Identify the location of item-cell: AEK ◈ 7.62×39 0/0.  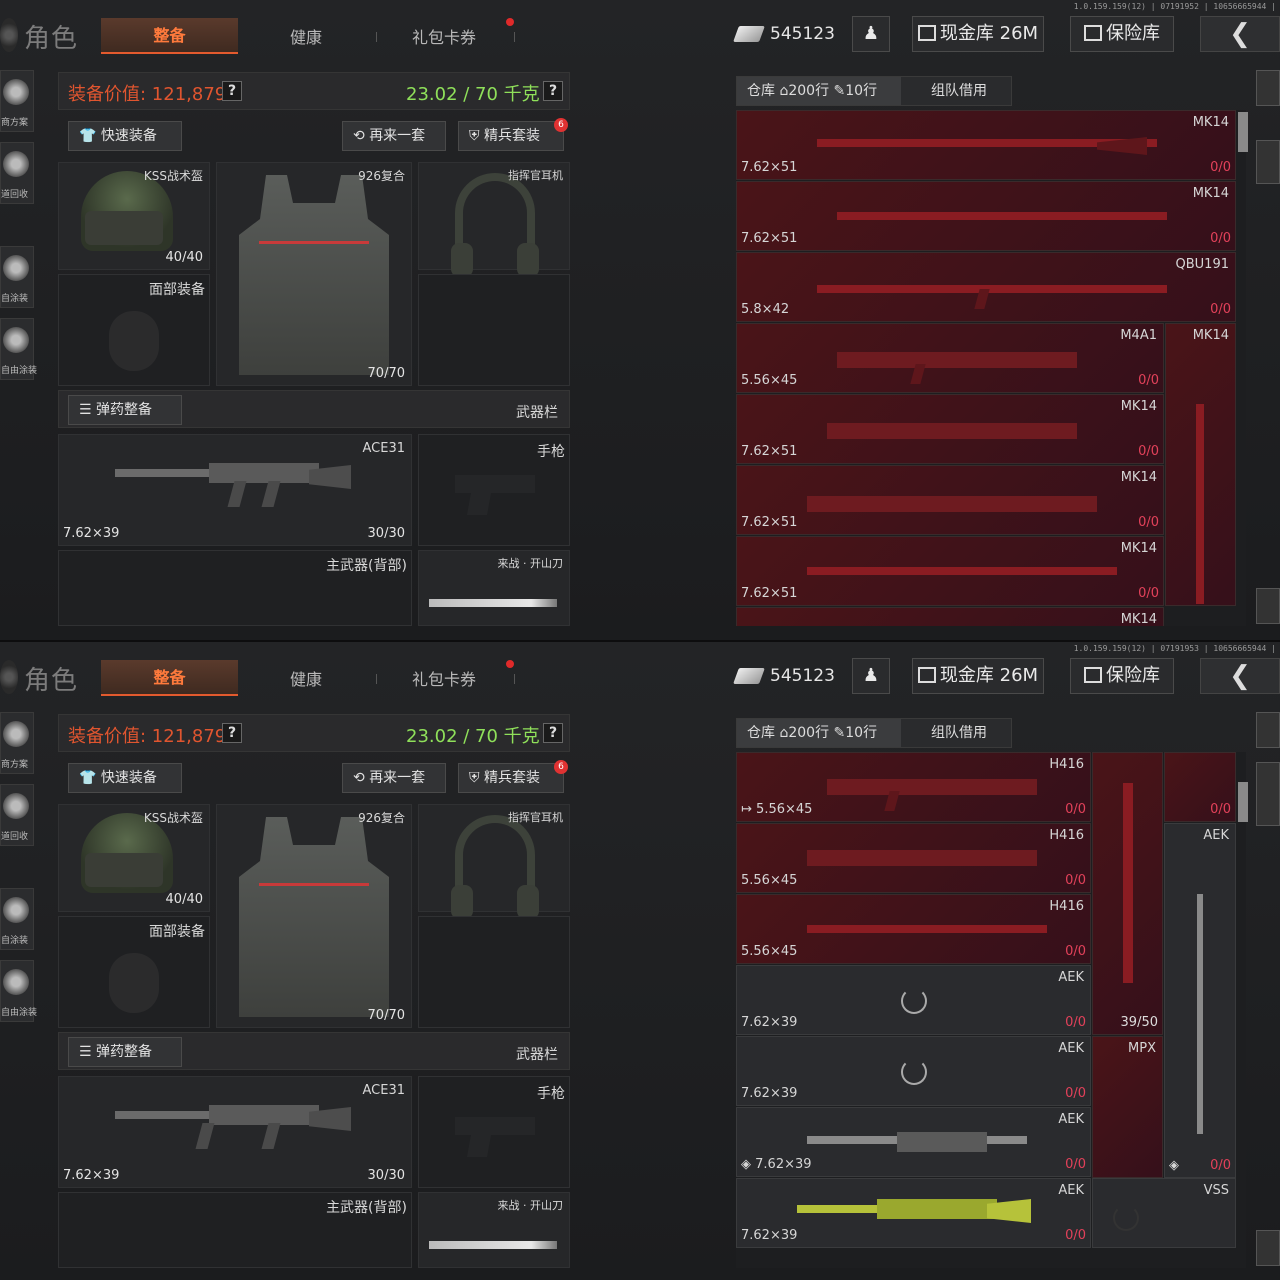
(913, 1142).